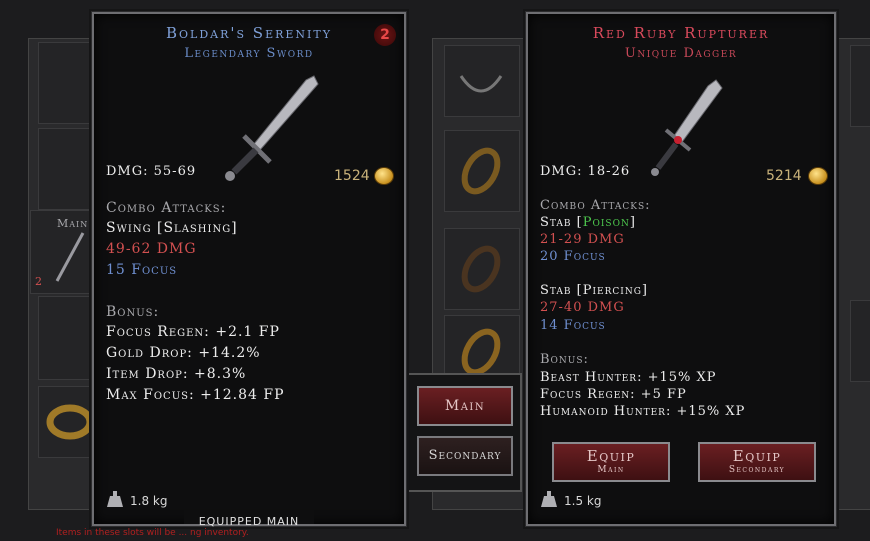 The image size is (870, 541). I want to click on item-type: Legendary Sword, so click(249, 53).